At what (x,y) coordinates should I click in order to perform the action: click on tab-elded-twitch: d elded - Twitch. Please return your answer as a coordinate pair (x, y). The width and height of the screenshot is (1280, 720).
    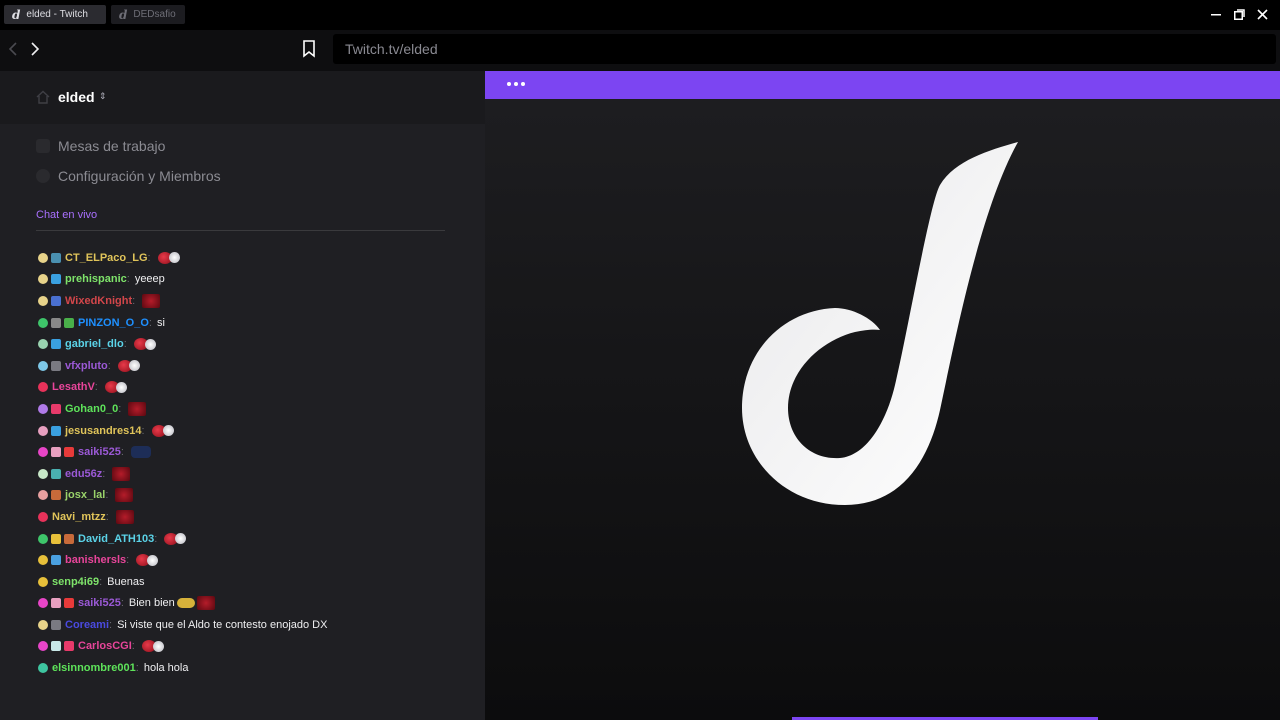
    Looking at the image, I should click on (55, 14).